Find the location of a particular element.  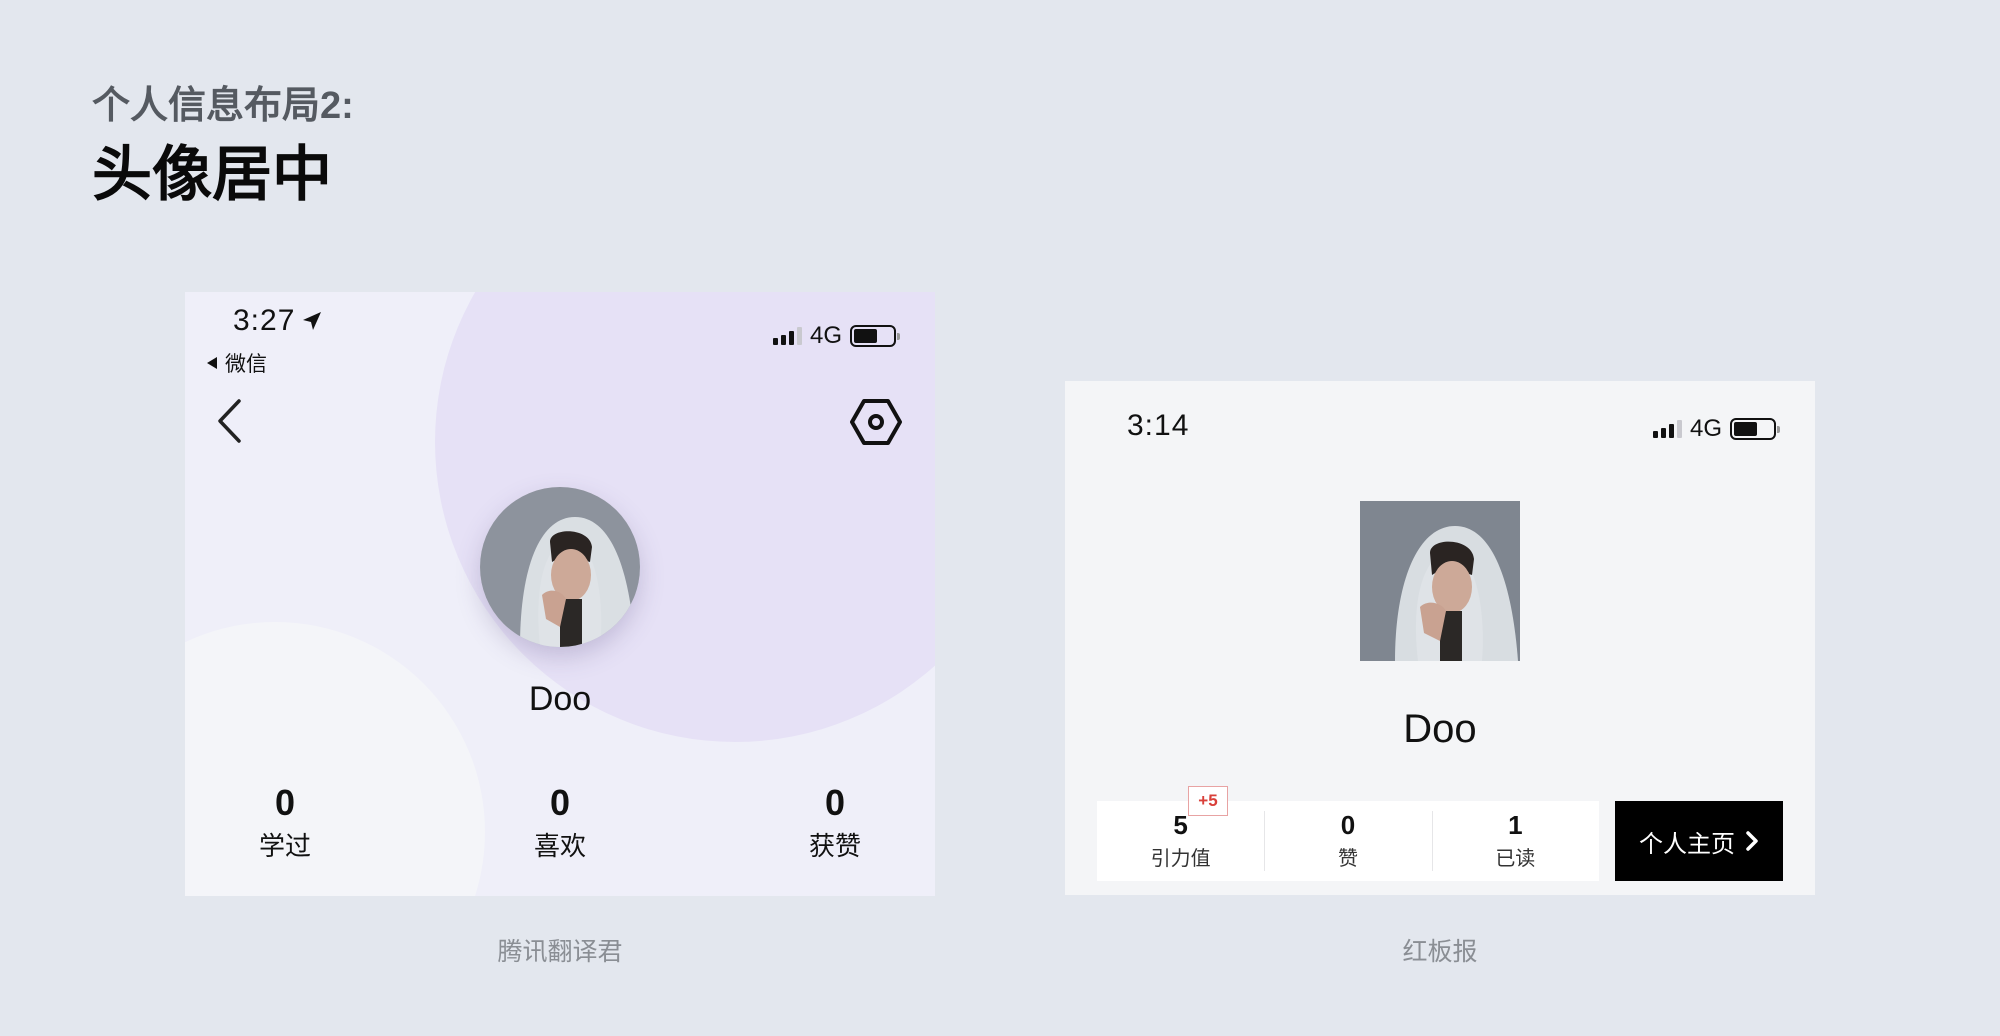

stat-label: 获赞 is located at coordinates (834, 846).